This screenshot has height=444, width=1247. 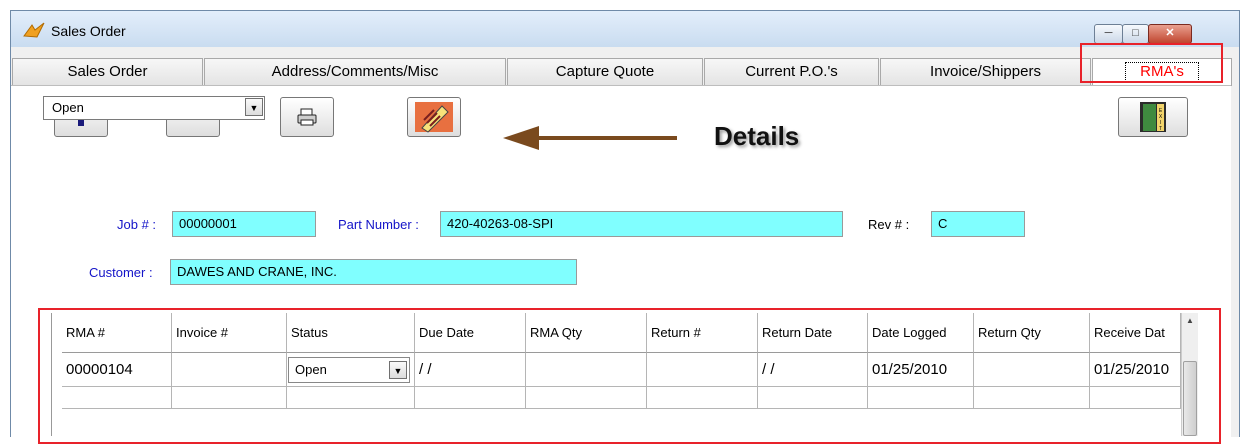 I want to click on chevron-down-icon: ▼, so click(x=254, y=107).